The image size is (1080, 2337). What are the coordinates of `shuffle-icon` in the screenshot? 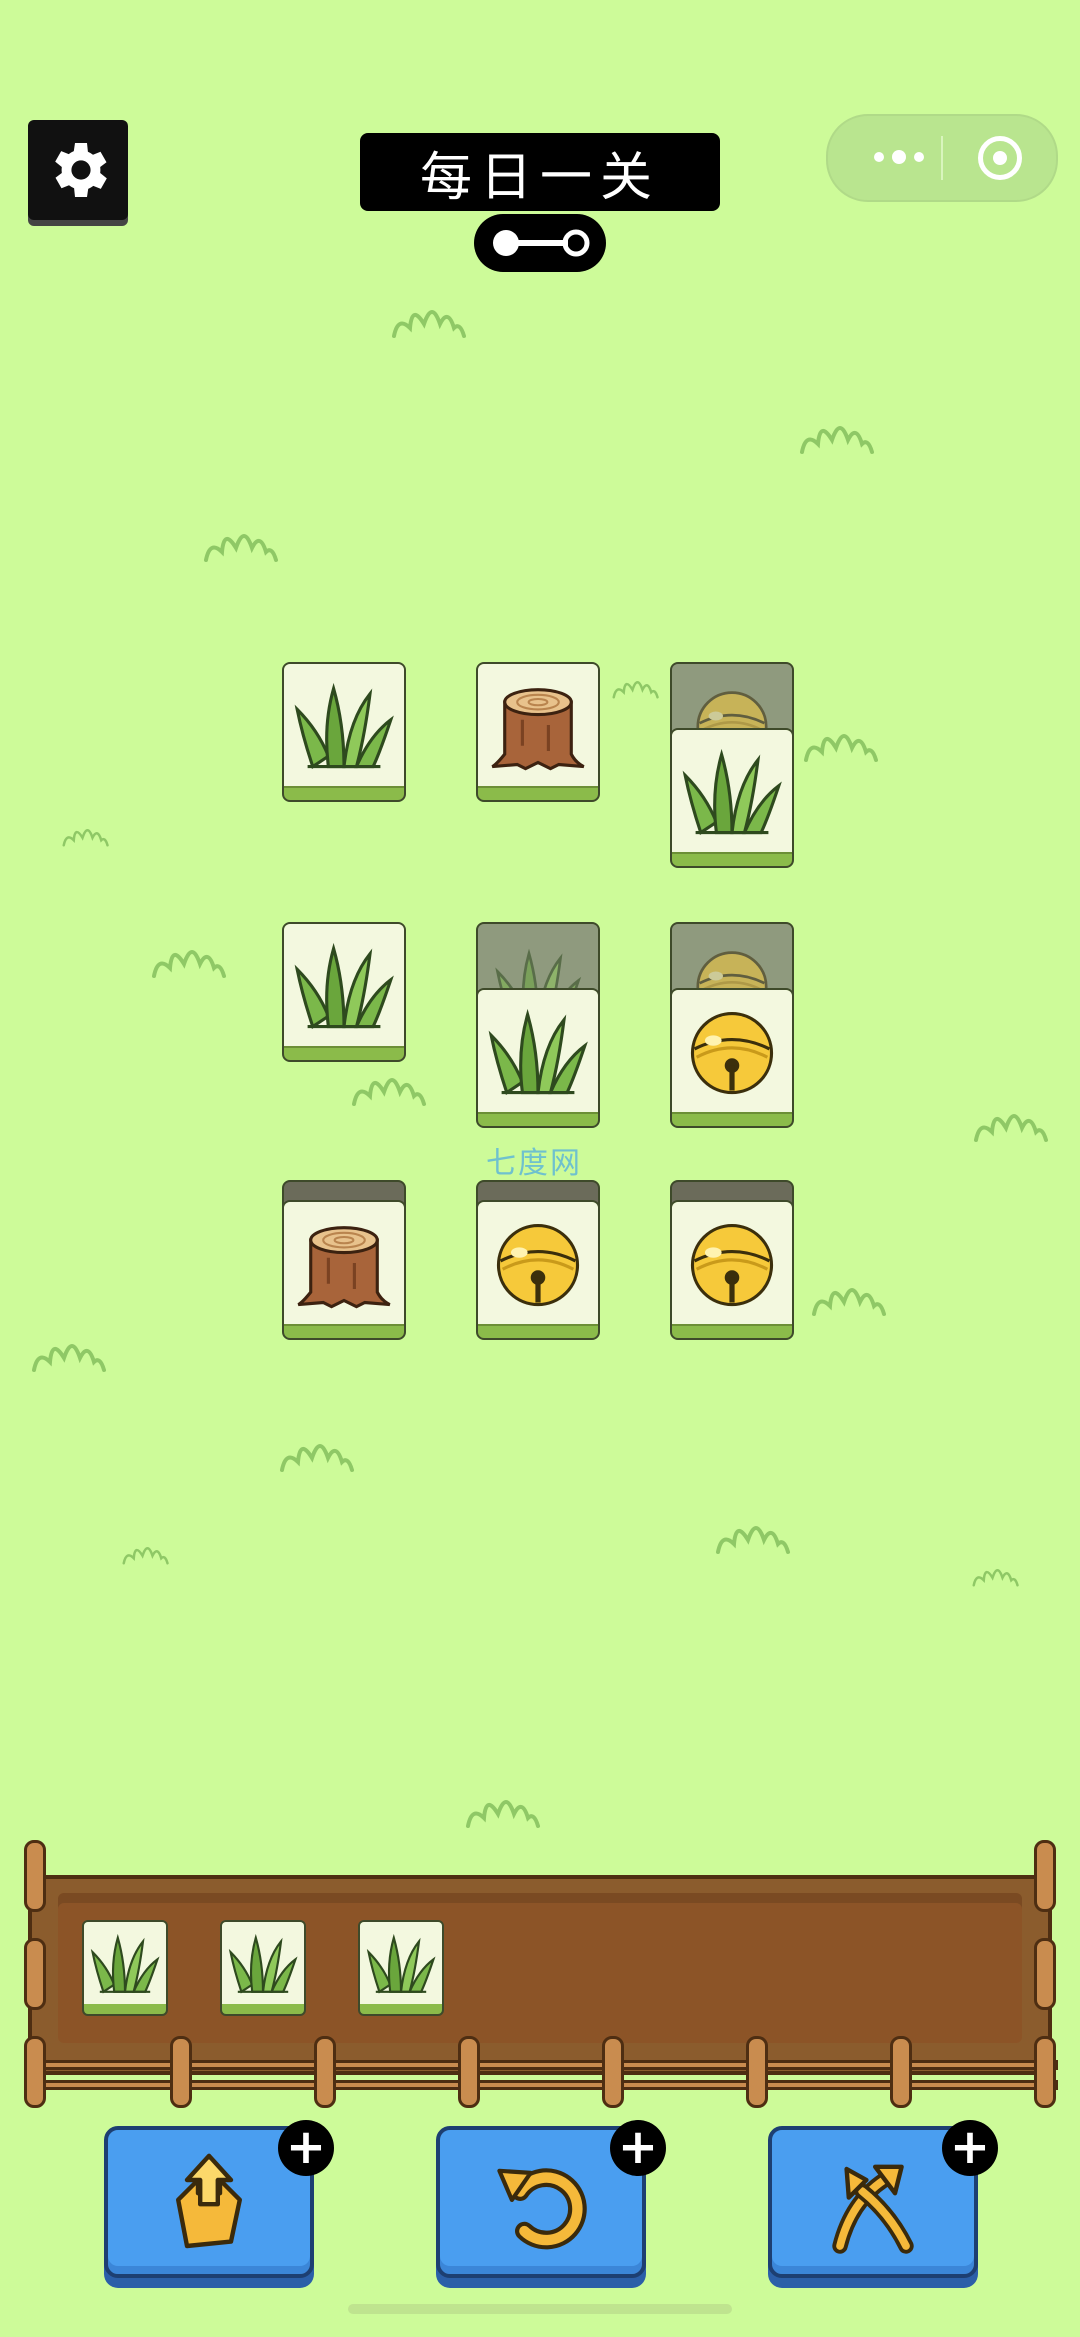 It's located at (873, 2209).